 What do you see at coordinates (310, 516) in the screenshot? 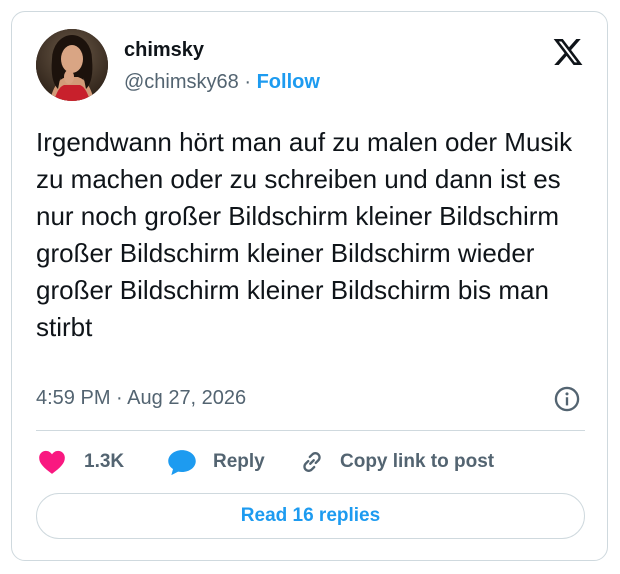
I see `read-replies-button: Read 16 replies` at bounding box center [310, 516].